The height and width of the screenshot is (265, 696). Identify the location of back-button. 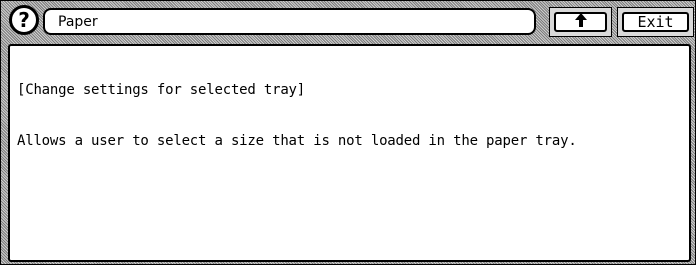
(580, 22).